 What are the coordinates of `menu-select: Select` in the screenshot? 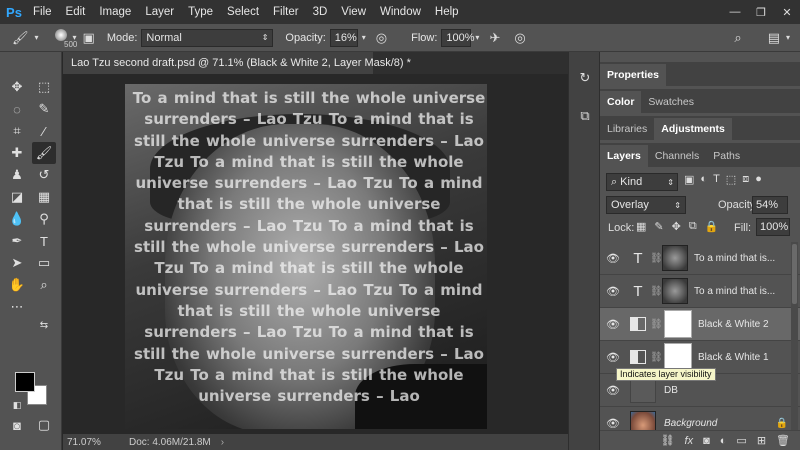 It's located at (243, 12).